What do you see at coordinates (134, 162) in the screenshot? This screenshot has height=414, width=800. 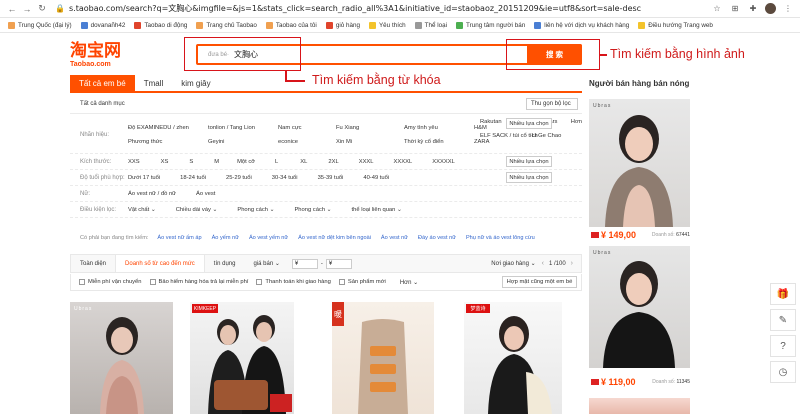 I see `size-option: XXS` at bounding box center [134, 162].